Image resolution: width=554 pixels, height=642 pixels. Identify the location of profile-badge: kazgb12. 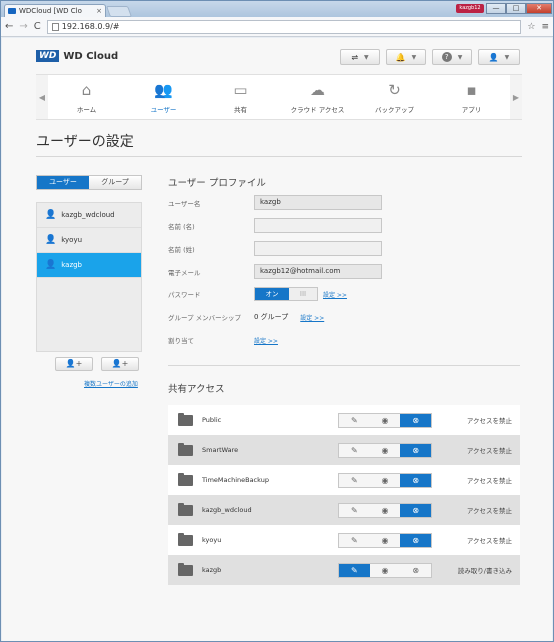
(470, 8).